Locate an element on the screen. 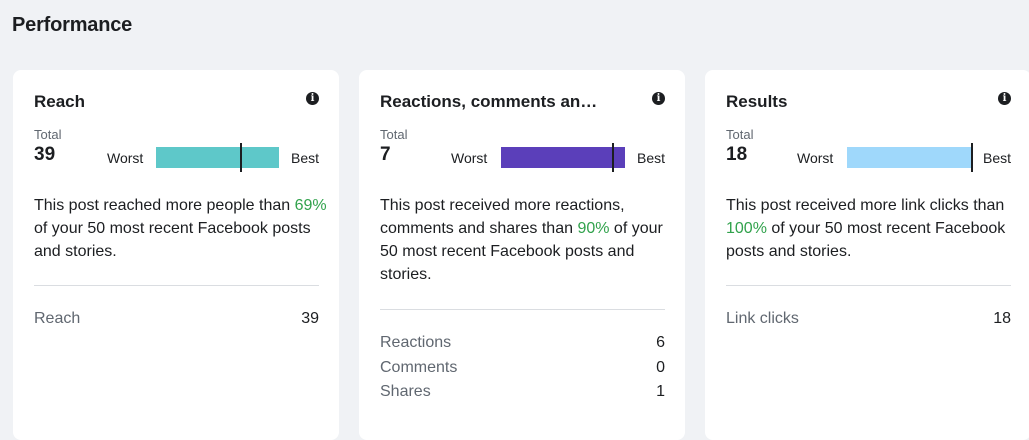 The image size is (1029, 440). metric-value: 6 is located at coordinates (660, 342).